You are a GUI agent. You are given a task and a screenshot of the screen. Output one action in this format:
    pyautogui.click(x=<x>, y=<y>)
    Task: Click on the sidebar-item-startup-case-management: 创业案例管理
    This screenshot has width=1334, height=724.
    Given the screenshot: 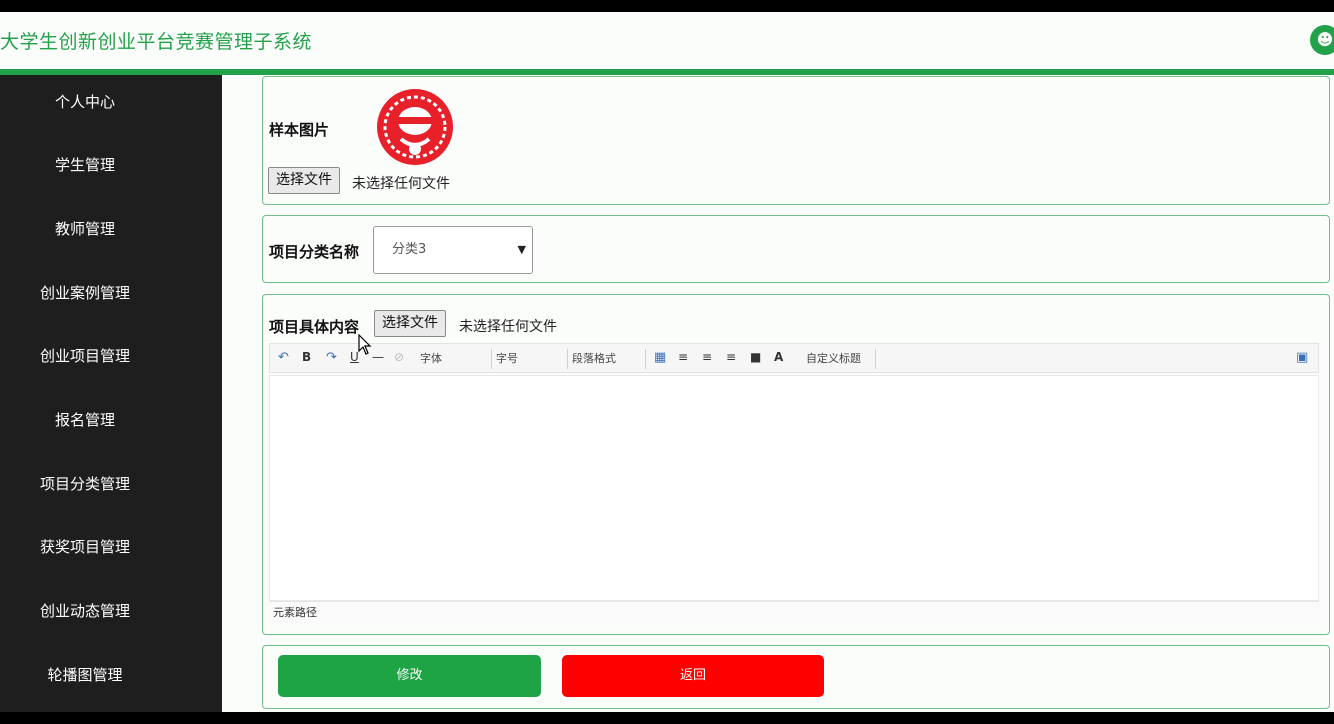 What is the action you would take?
    pyautogui.click(x=85, y=292)
    